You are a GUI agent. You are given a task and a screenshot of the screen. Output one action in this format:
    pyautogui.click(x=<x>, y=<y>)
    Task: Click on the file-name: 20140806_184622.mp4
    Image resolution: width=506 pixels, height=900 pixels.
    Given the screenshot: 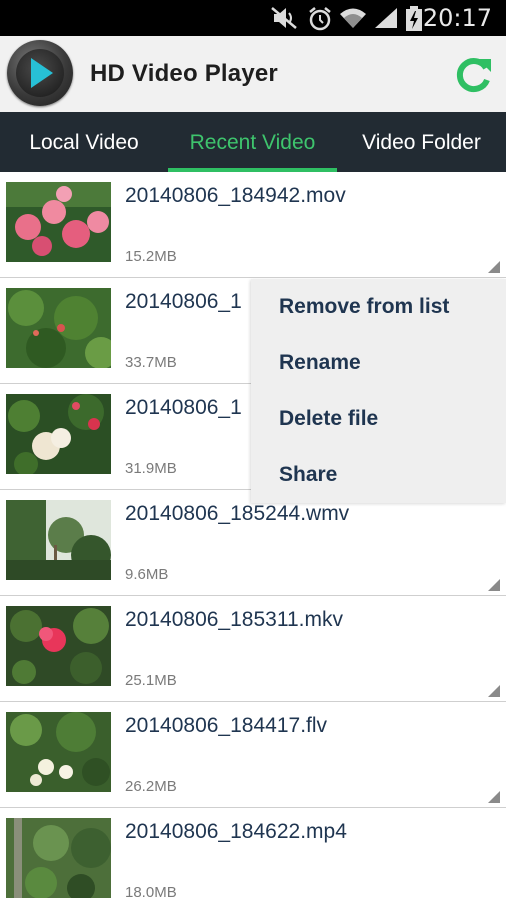 What is the action you would take?
    pyautogui.click(x=236, y=831)
    